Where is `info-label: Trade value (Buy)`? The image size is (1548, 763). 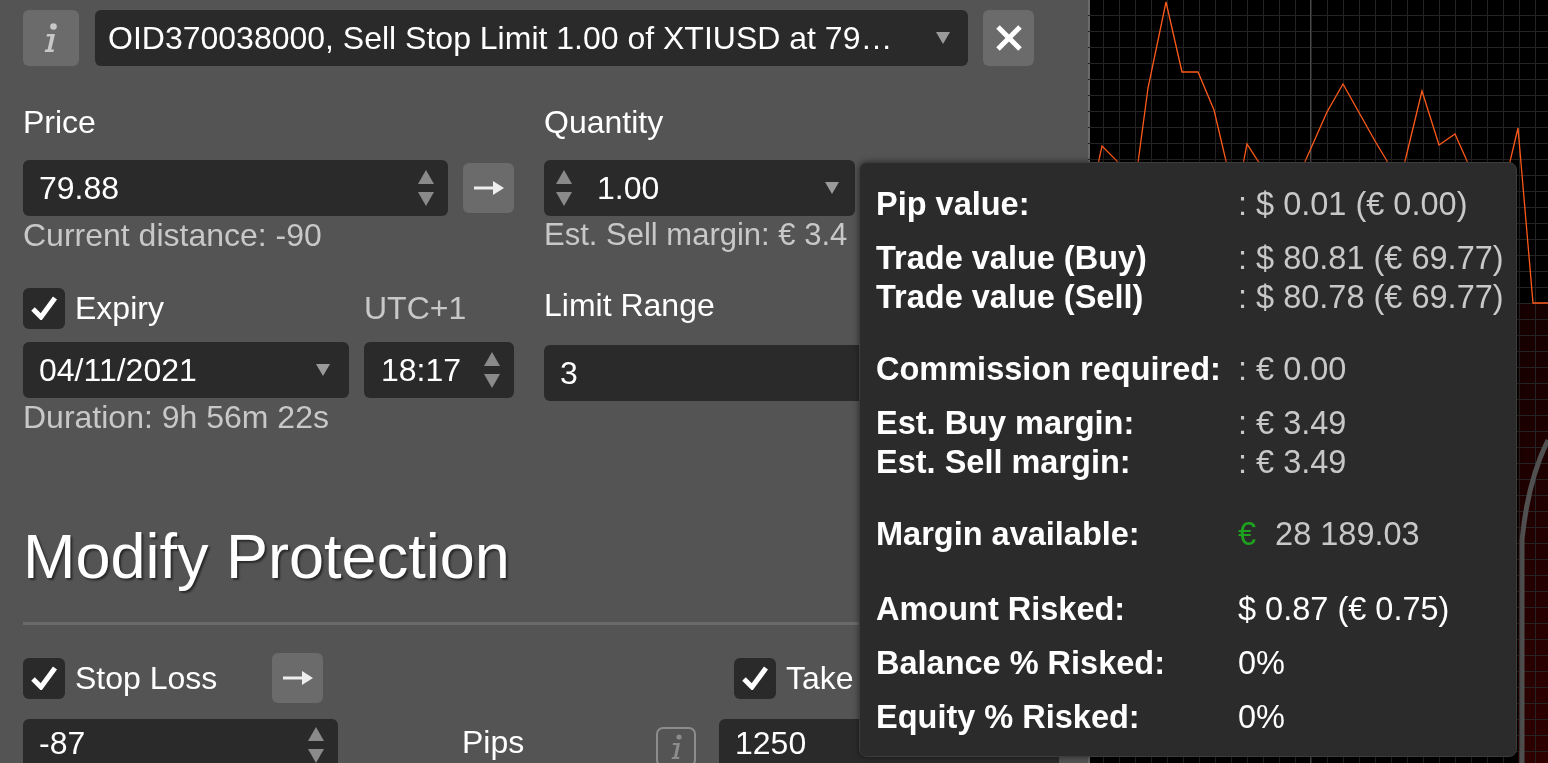 info-label: Trade value (Buy) is located at coordinates (1011, 258).